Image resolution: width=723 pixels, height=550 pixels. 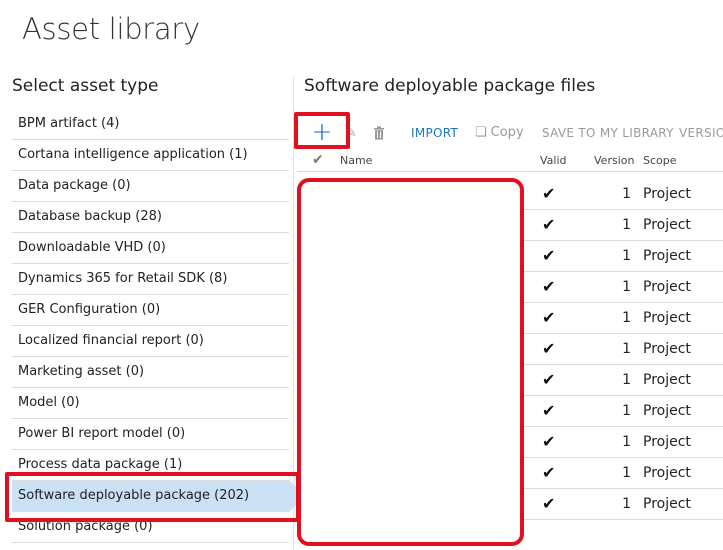 I want to click on asset-type-item: Database backup (28), so click(x=150, y=217).